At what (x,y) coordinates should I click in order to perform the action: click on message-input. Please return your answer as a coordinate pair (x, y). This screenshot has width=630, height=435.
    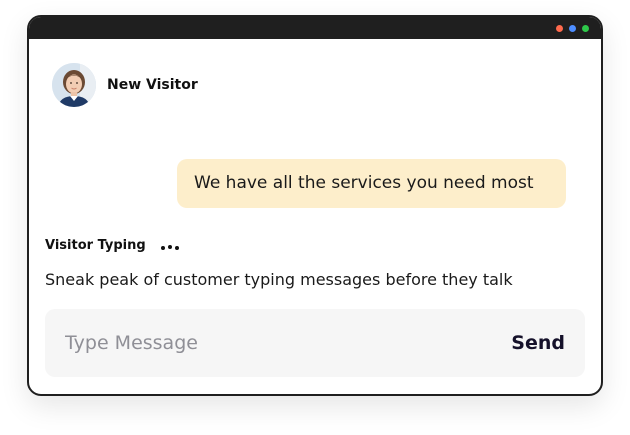
    Looking at the image, I should click on (255, 343).